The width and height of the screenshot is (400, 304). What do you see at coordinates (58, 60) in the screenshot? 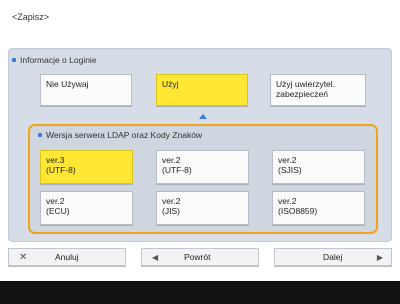
I see `login-section-title: Informacje o Loginie` at bounding box center [58, 60].